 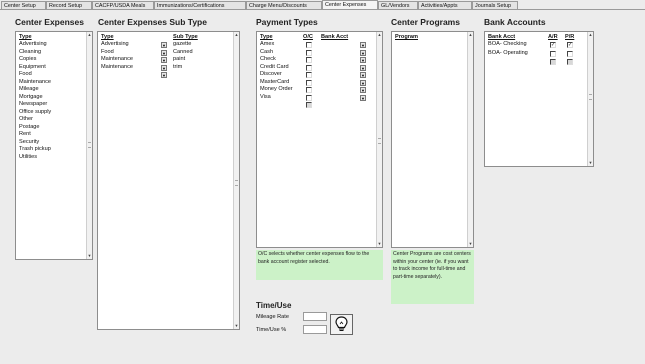 I want to click on tab-journals-setup: Journals Setup, so click(x=495, y=5).